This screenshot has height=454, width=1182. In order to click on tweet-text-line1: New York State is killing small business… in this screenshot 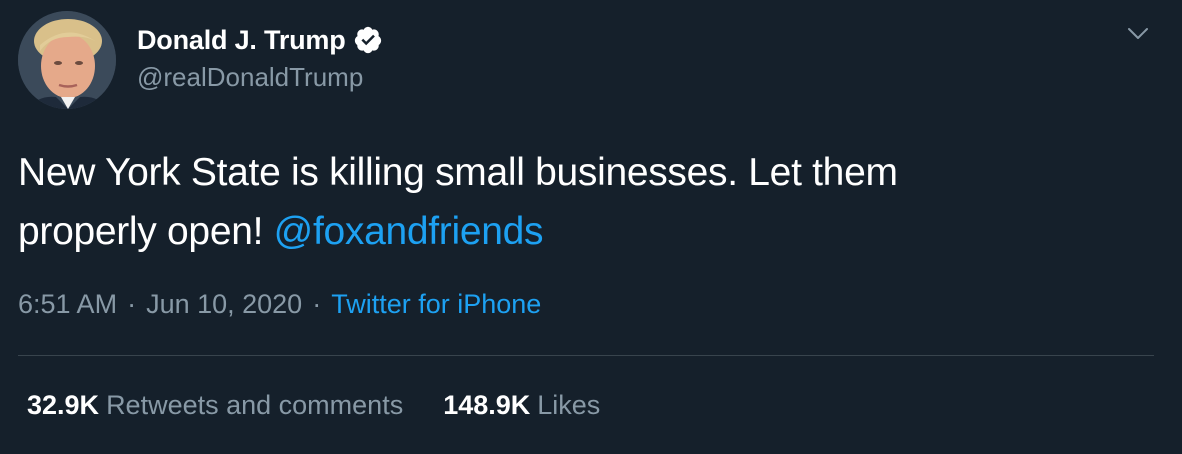, I will do `click(458, 172)`.